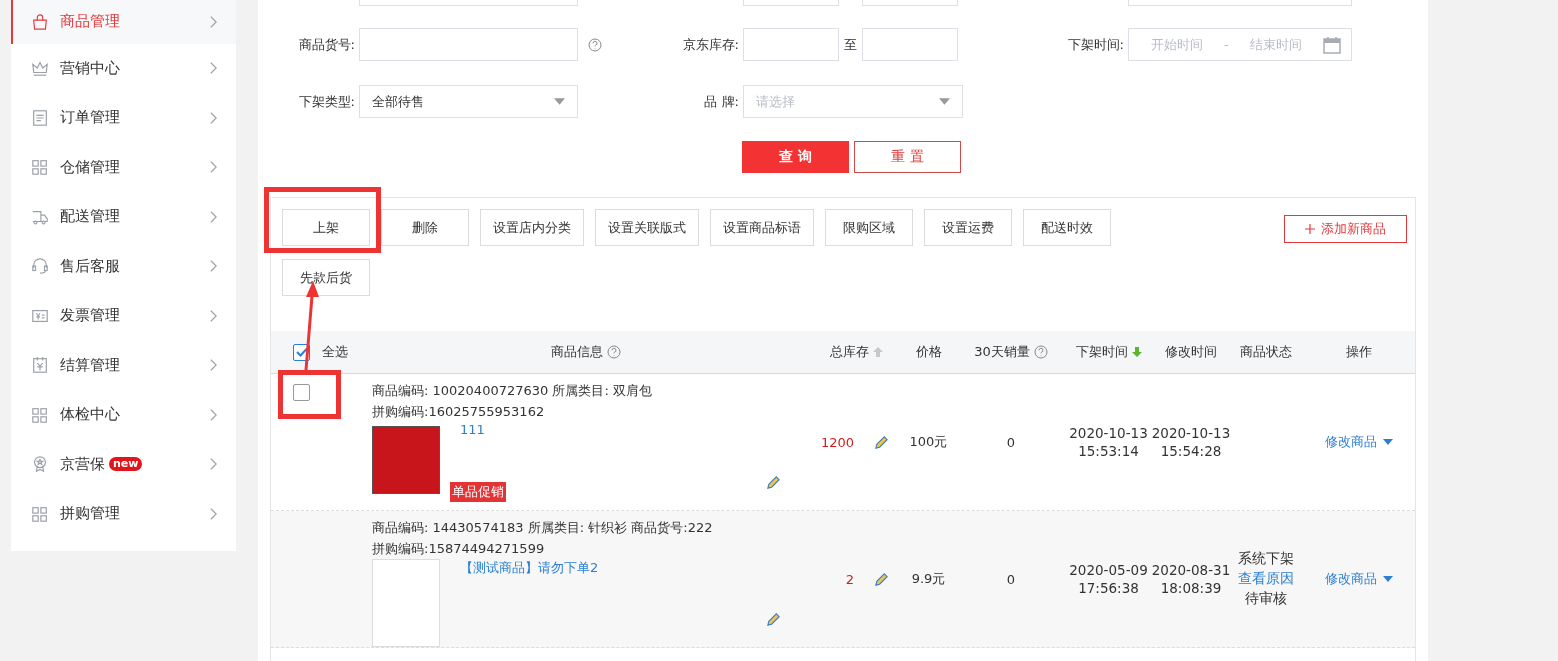 The image size is (1558, 661). What do you see at coordinates (1108, 433) in the screenshot?
I see `offshelf-date: 2020-10-13` at bounding box center [1108, 433].